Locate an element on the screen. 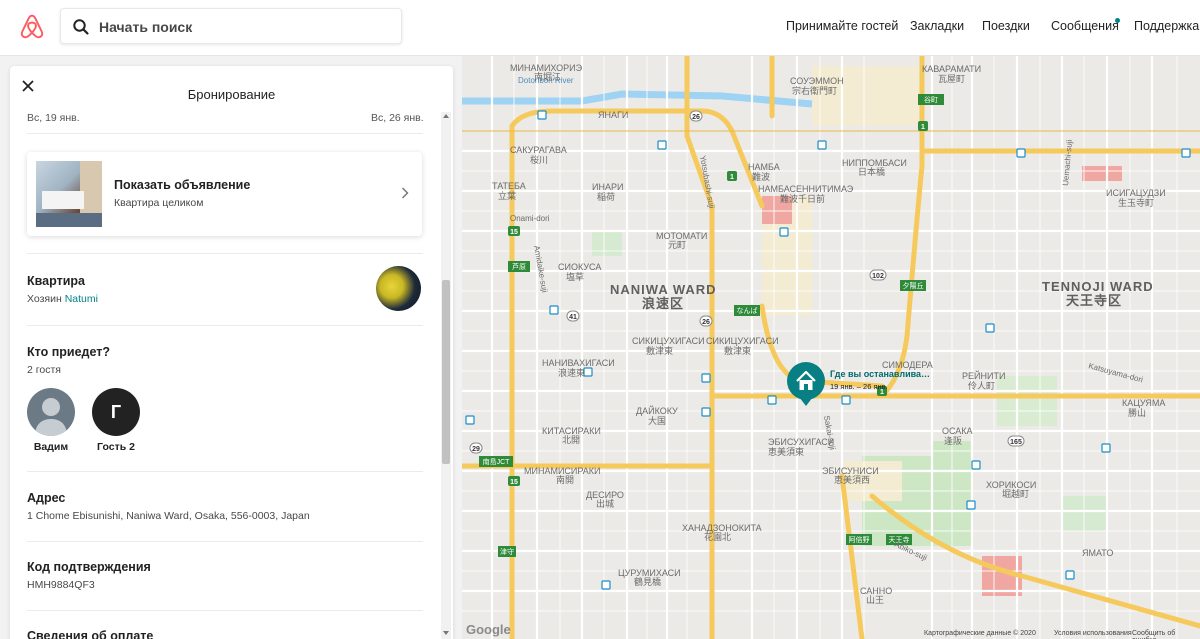 Image resolution: width=1200 pixels, height=639 pixels. confirmation-title: Код подтверждения is located at coordinates (89, 567).